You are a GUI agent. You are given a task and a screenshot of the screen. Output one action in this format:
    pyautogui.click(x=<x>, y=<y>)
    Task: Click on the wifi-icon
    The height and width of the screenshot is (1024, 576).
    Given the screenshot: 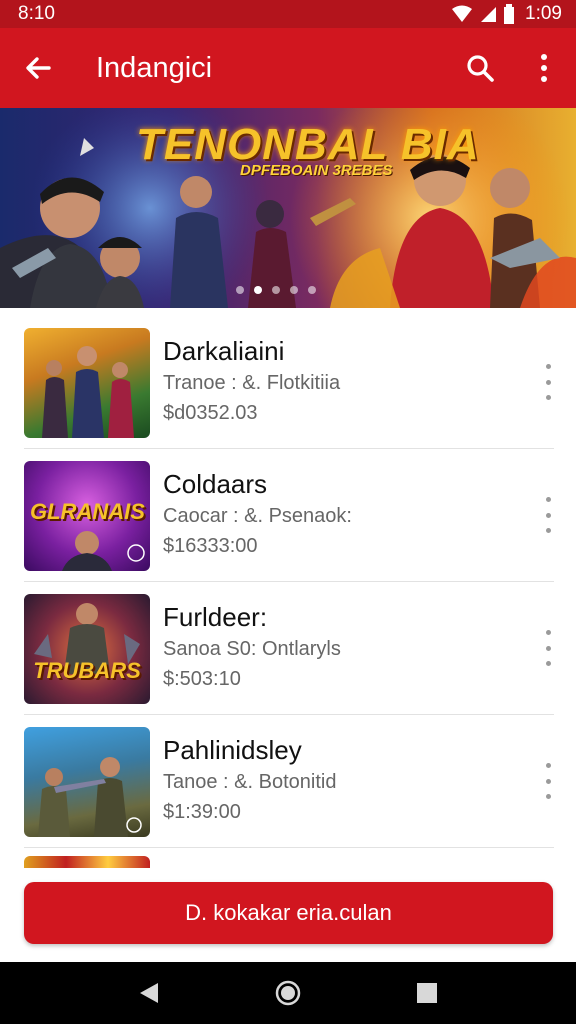 What is the action you would take?
    pyautogui.click(x=462, y=13)
    